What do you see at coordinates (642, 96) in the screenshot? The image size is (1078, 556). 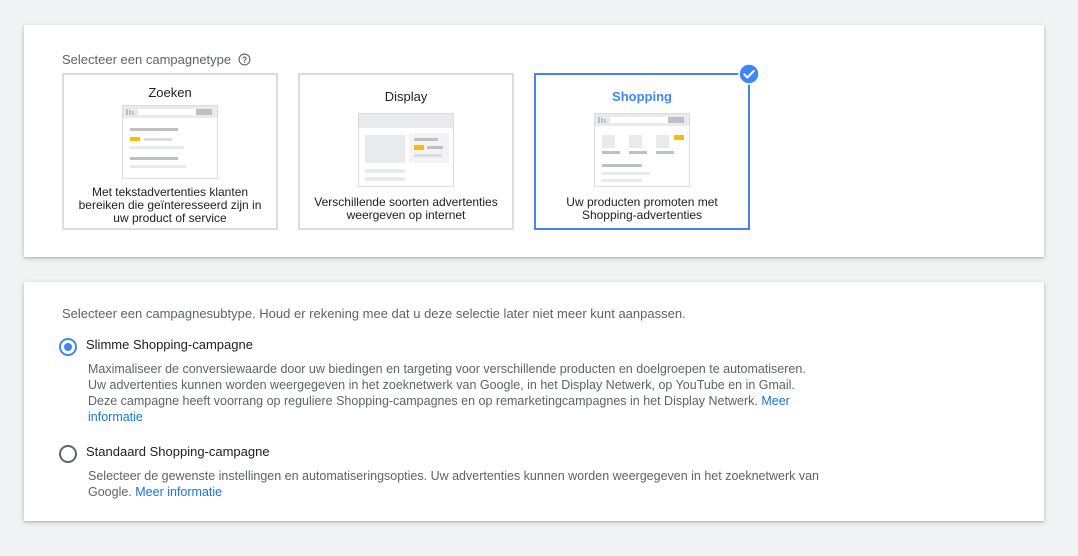 I see `campaign-type-shopping-title: Shopping` at bounding box center [642, 96].